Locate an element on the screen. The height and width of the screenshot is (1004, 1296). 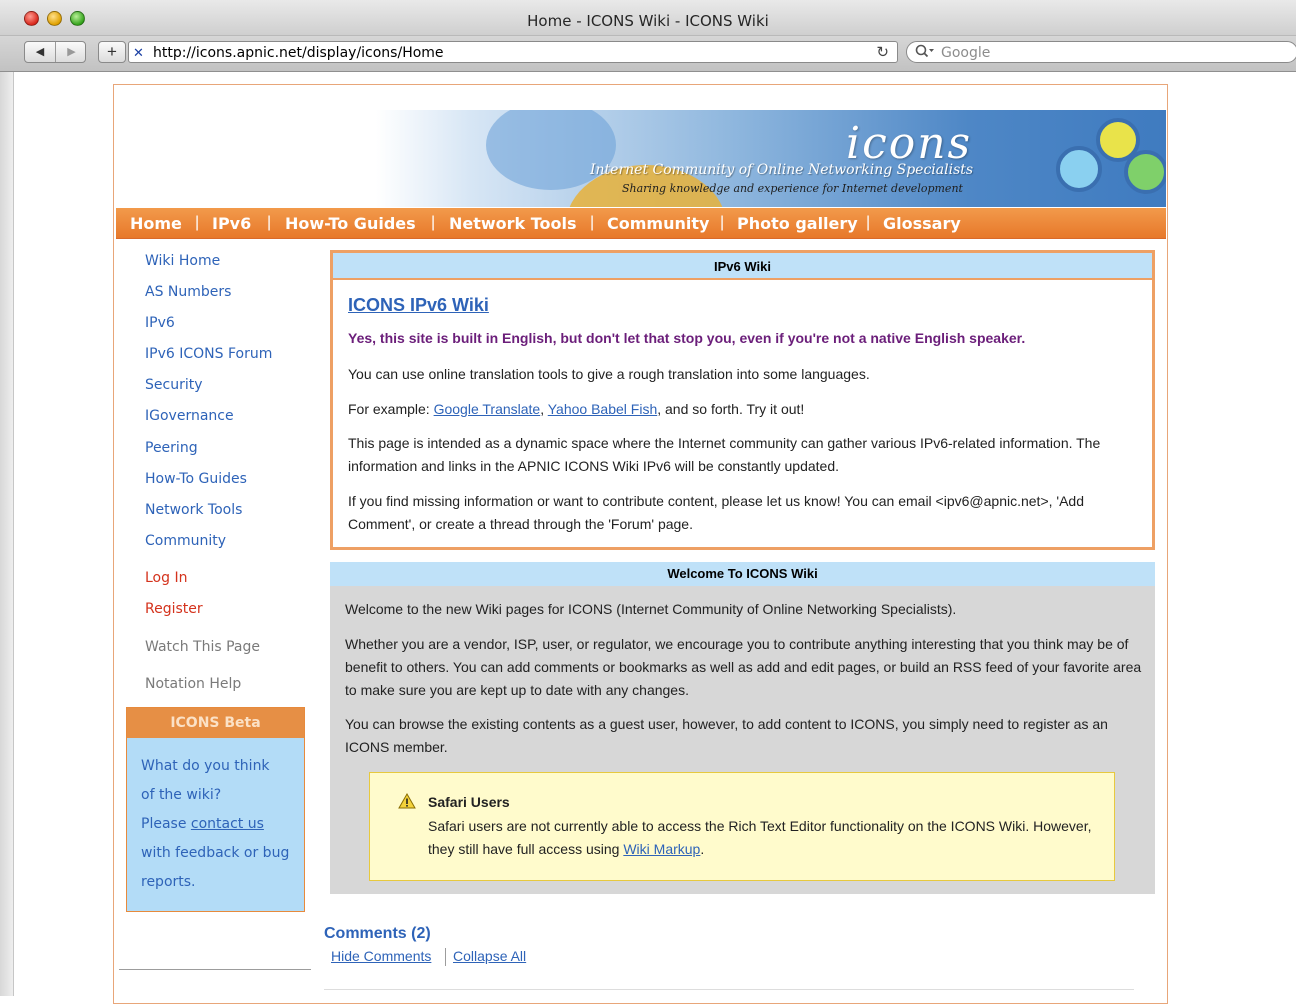
back-button: ◀ is located at coordinates (40, 52).